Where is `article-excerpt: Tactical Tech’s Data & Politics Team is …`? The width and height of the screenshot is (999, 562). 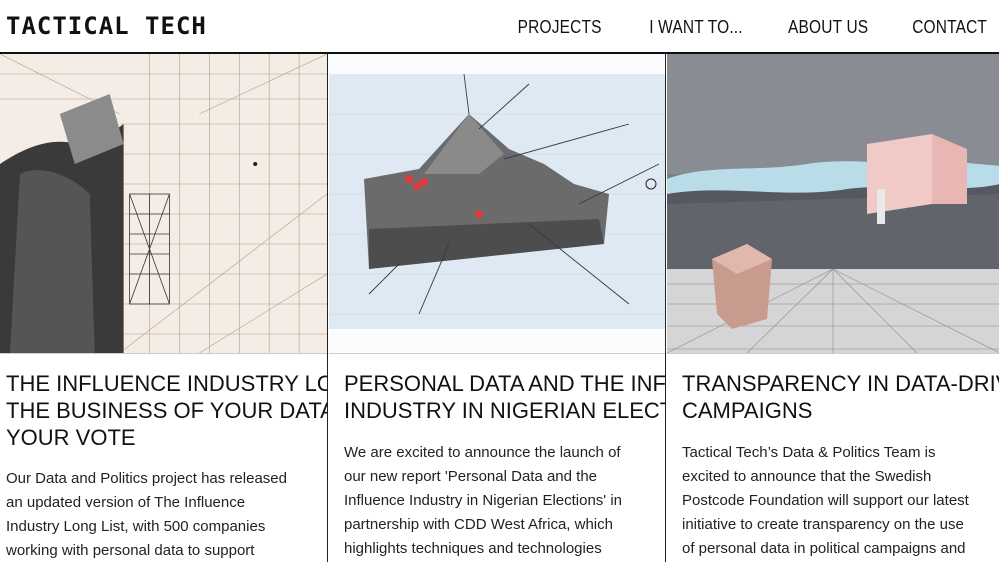 article-excerpt: Tactical Tech’s Data & Politics Team is … is located at coordinates (837, 501).